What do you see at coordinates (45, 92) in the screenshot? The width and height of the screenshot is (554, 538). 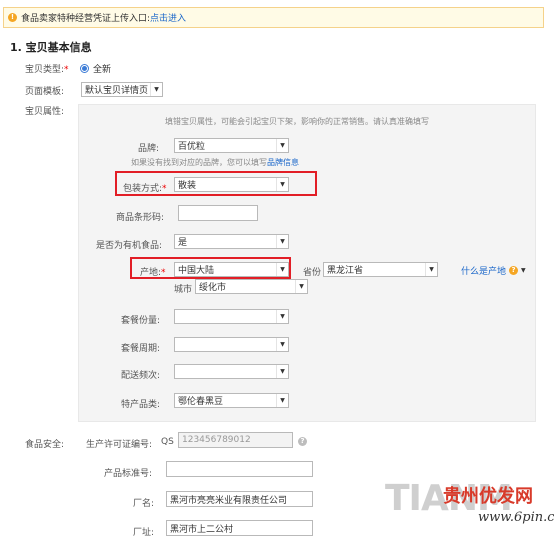 I see `page-template-label: 页面模板:` at bounding box center [45, 92].